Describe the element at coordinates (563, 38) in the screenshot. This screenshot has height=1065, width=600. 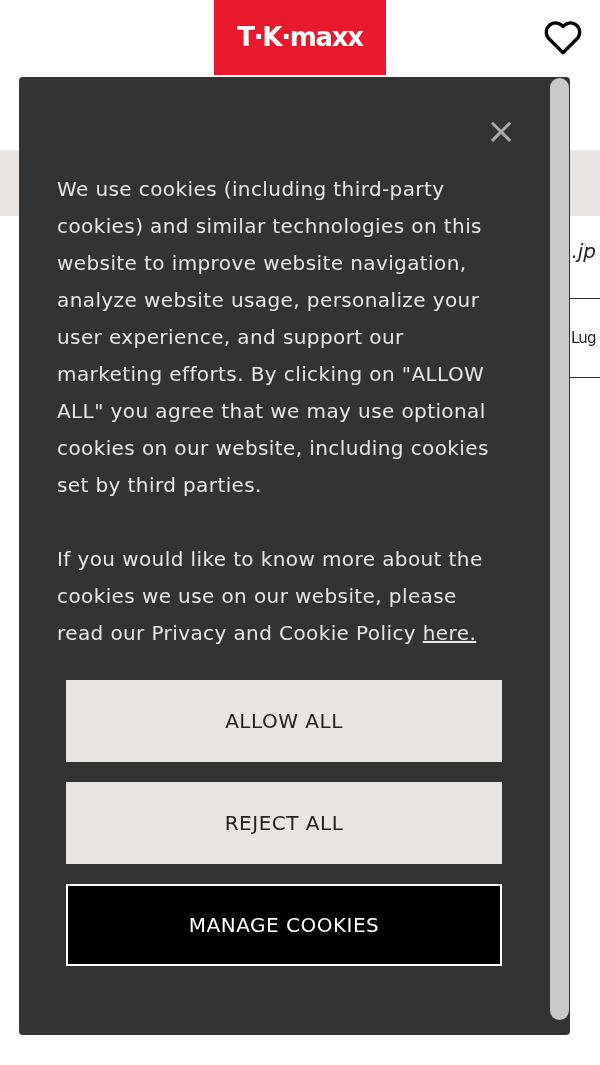
I see `heart-icon` at that location.